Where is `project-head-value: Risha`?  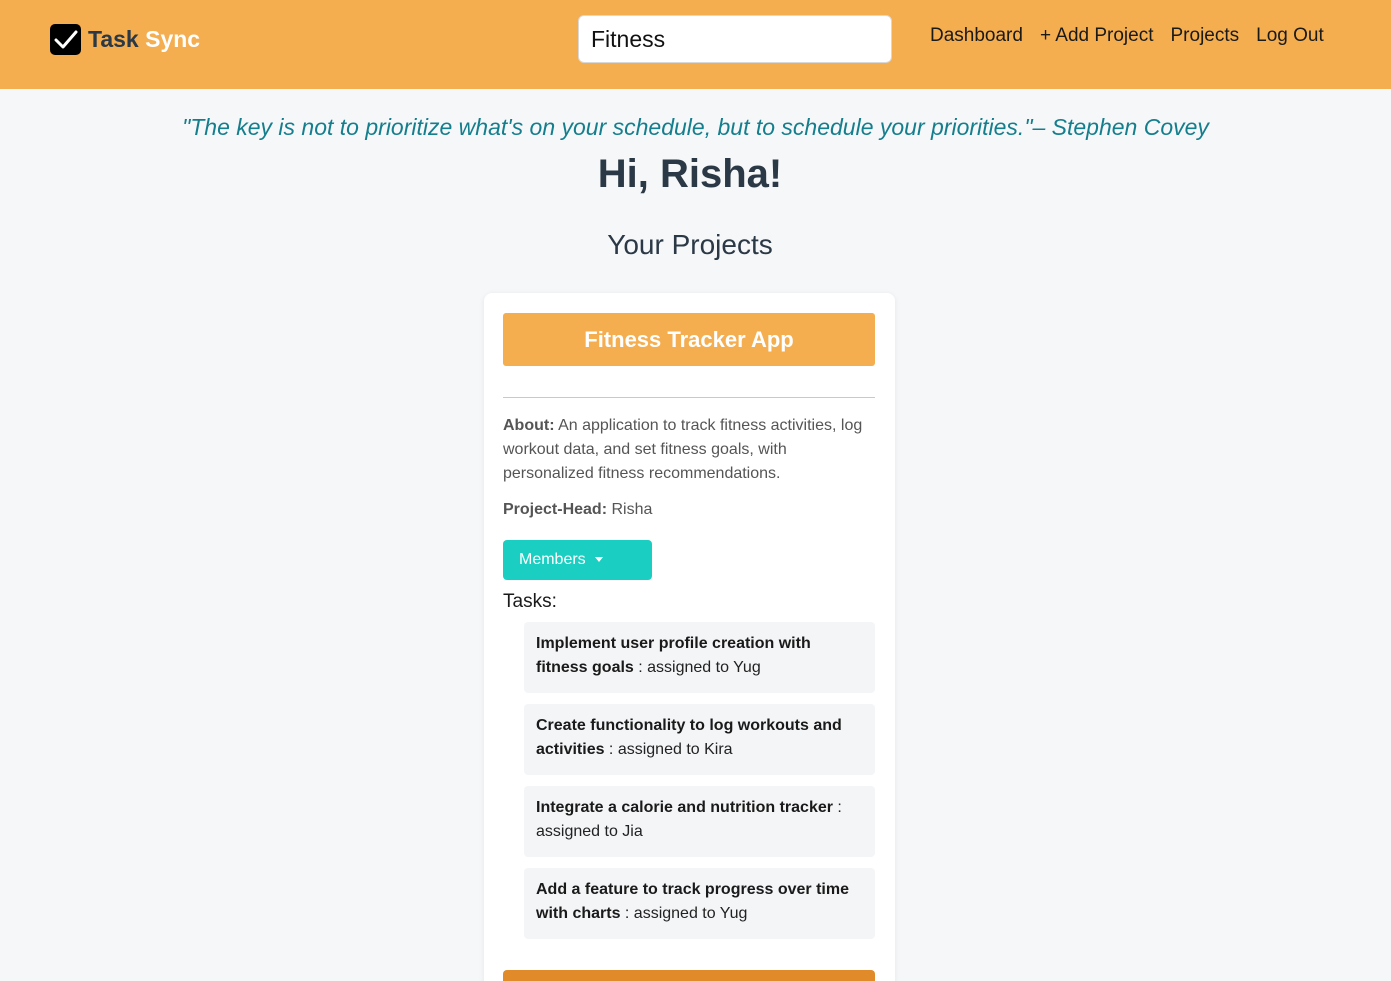
project-head-value: Risha is located at coordinates (630, 509).